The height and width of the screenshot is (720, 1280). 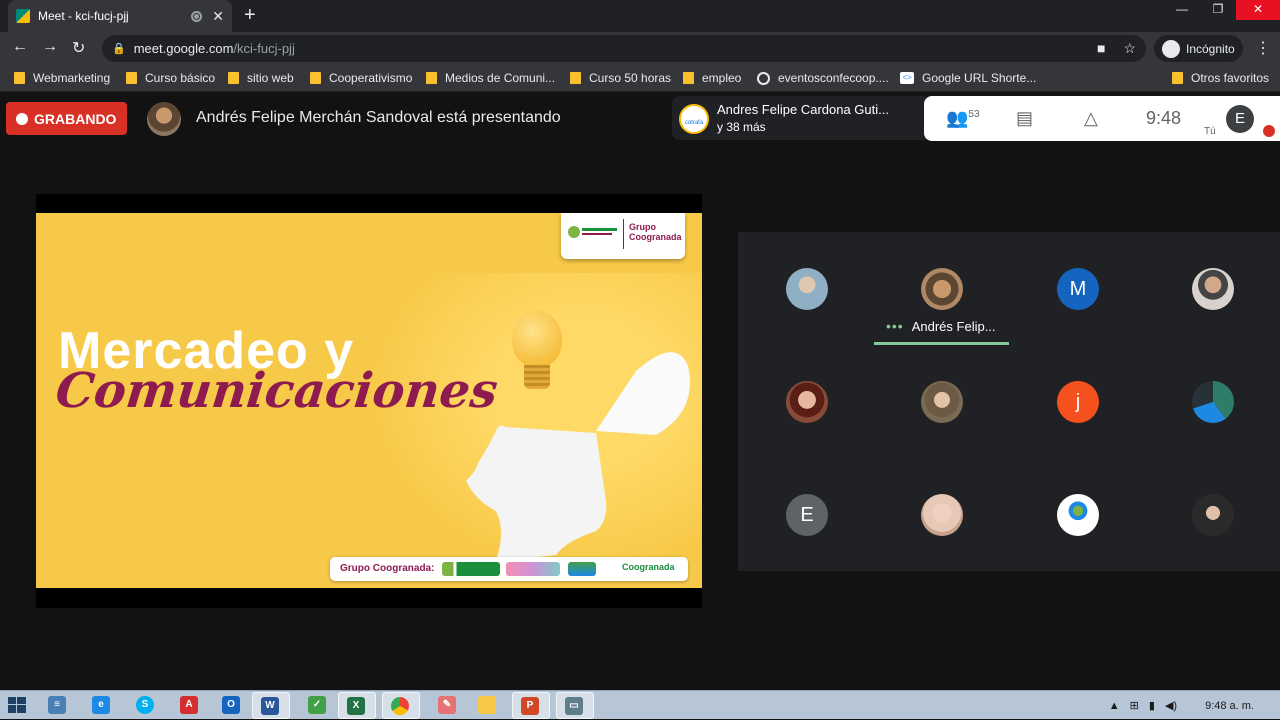 What do you see at coordinates (20, 47) in the screenshot?
I see `back-icon: ←` at bounding box center [20, 47].